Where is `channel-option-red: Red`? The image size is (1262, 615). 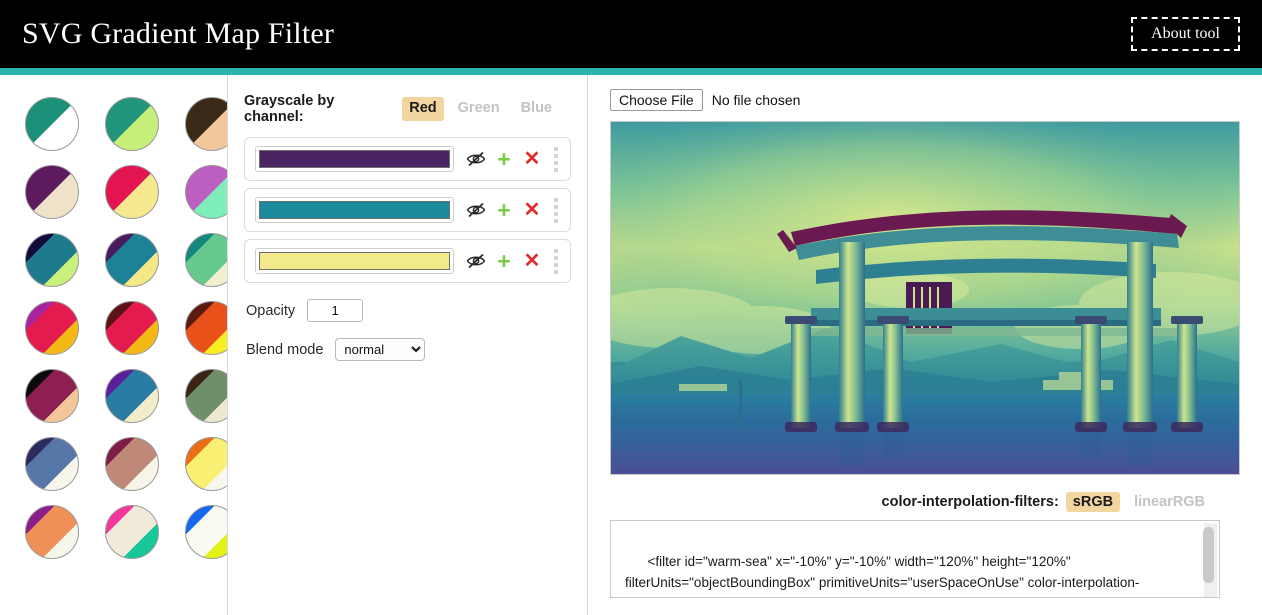 channel-option-red: Red is located at coordinates (423, 109).